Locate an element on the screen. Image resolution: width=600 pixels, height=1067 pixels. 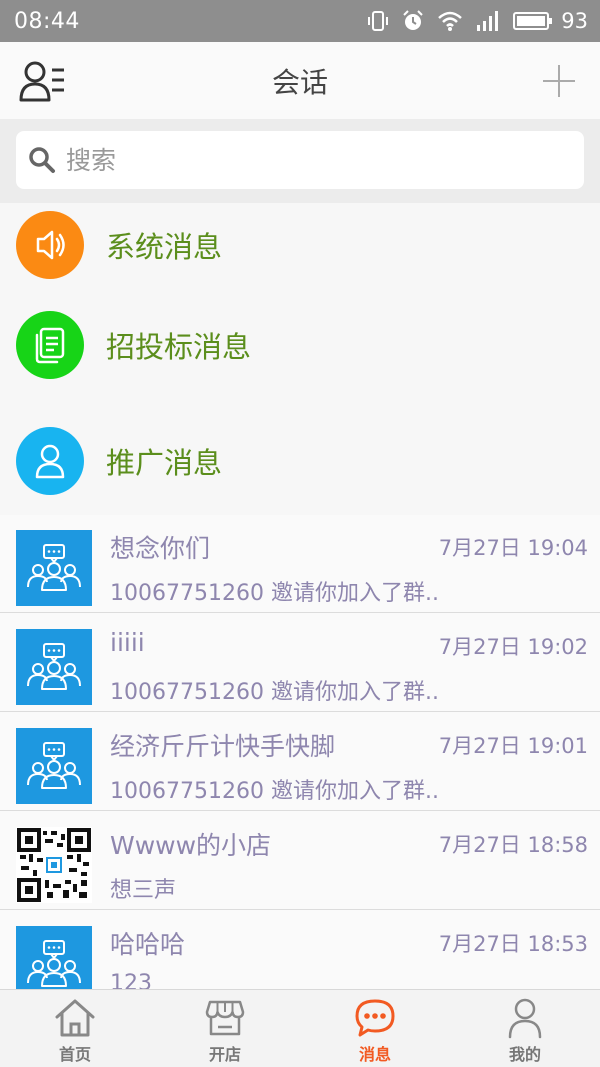
sys-label-system: 系统消息 is located at coordinates (164, 247).